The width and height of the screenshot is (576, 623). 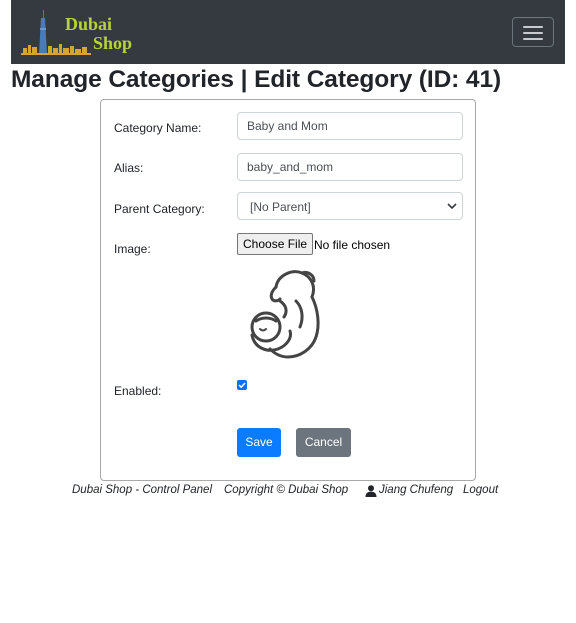 I want to click on footer-copyright: Copyright © Dubai Shop, so click(x=286, y=490).